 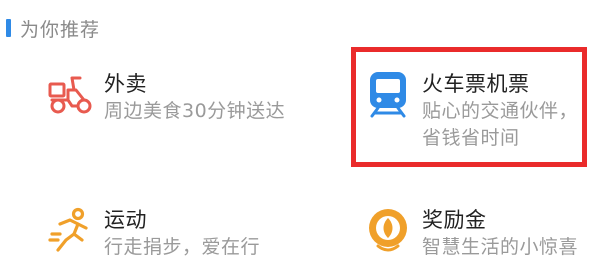 What do you see at coordinates (454, 220) in the screenshot?
I see `card-title: 奖励金` at bounding box center [454, 220].